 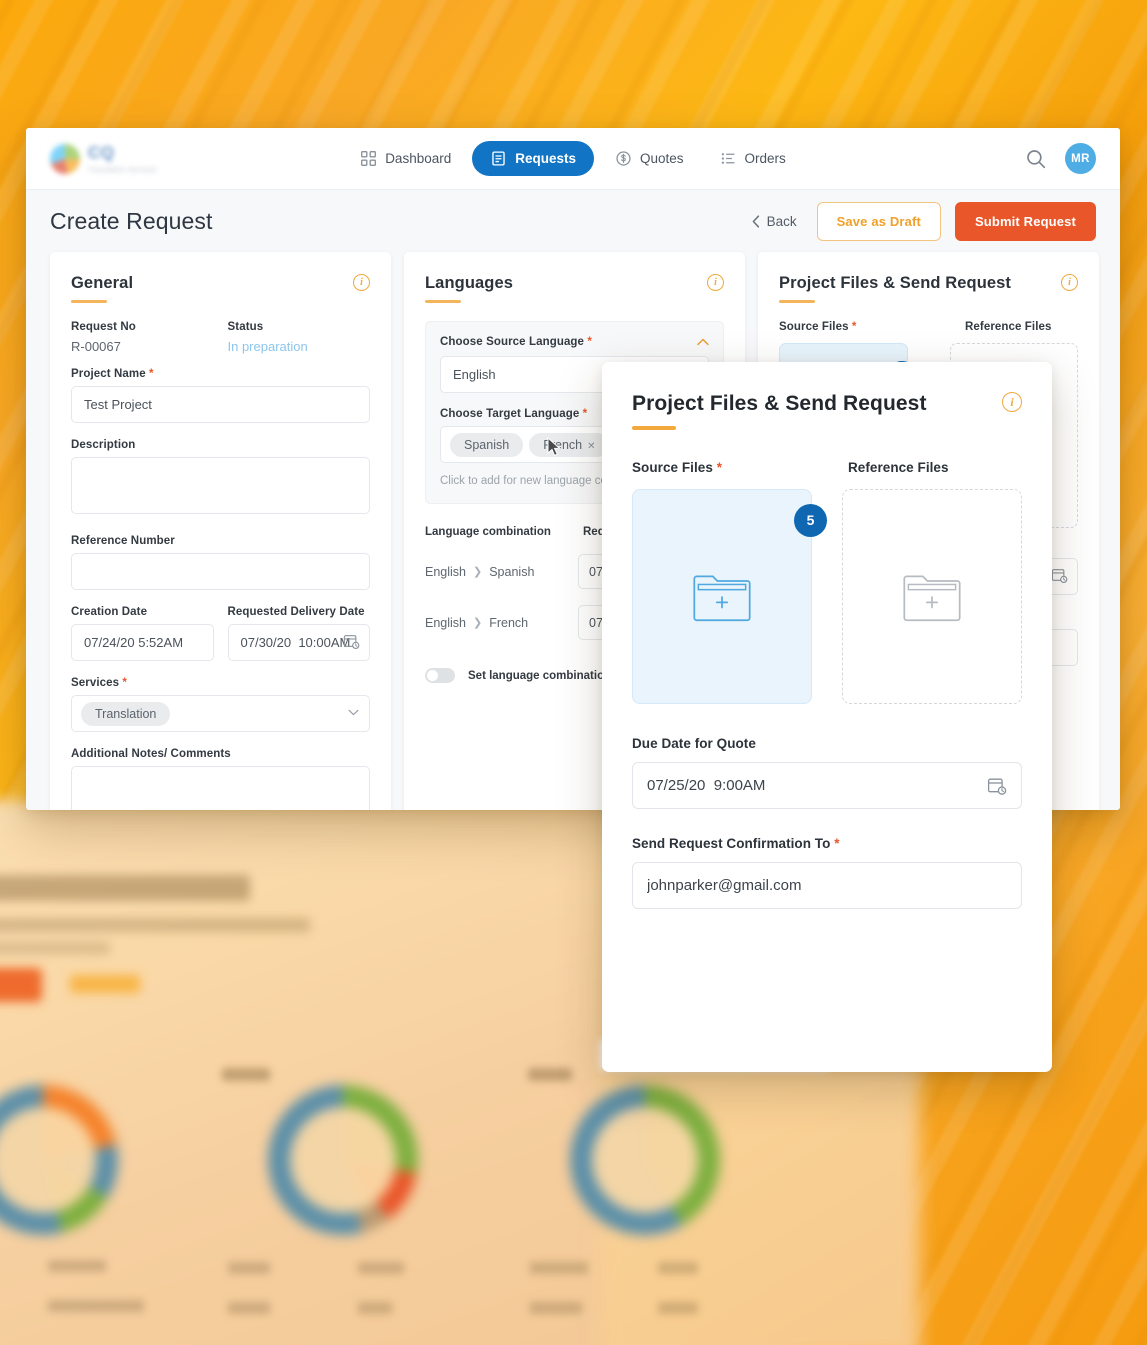 What do you see at coordinates (512, 342) in the screenshot?
I see `source-language-label-text: Choose Source Language` at bounding box center [512, 342].